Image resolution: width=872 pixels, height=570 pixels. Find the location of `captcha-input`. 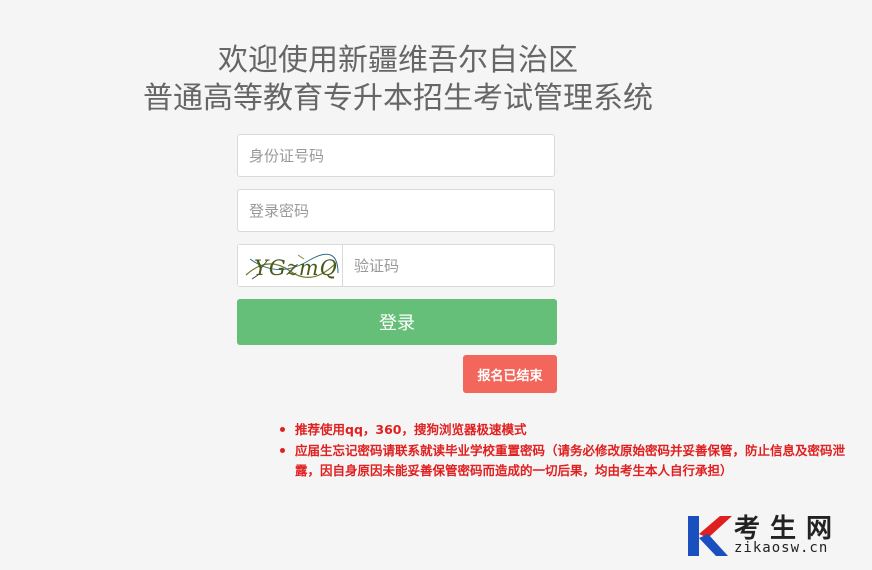

captcha-input is located at coordinates (448, 265).